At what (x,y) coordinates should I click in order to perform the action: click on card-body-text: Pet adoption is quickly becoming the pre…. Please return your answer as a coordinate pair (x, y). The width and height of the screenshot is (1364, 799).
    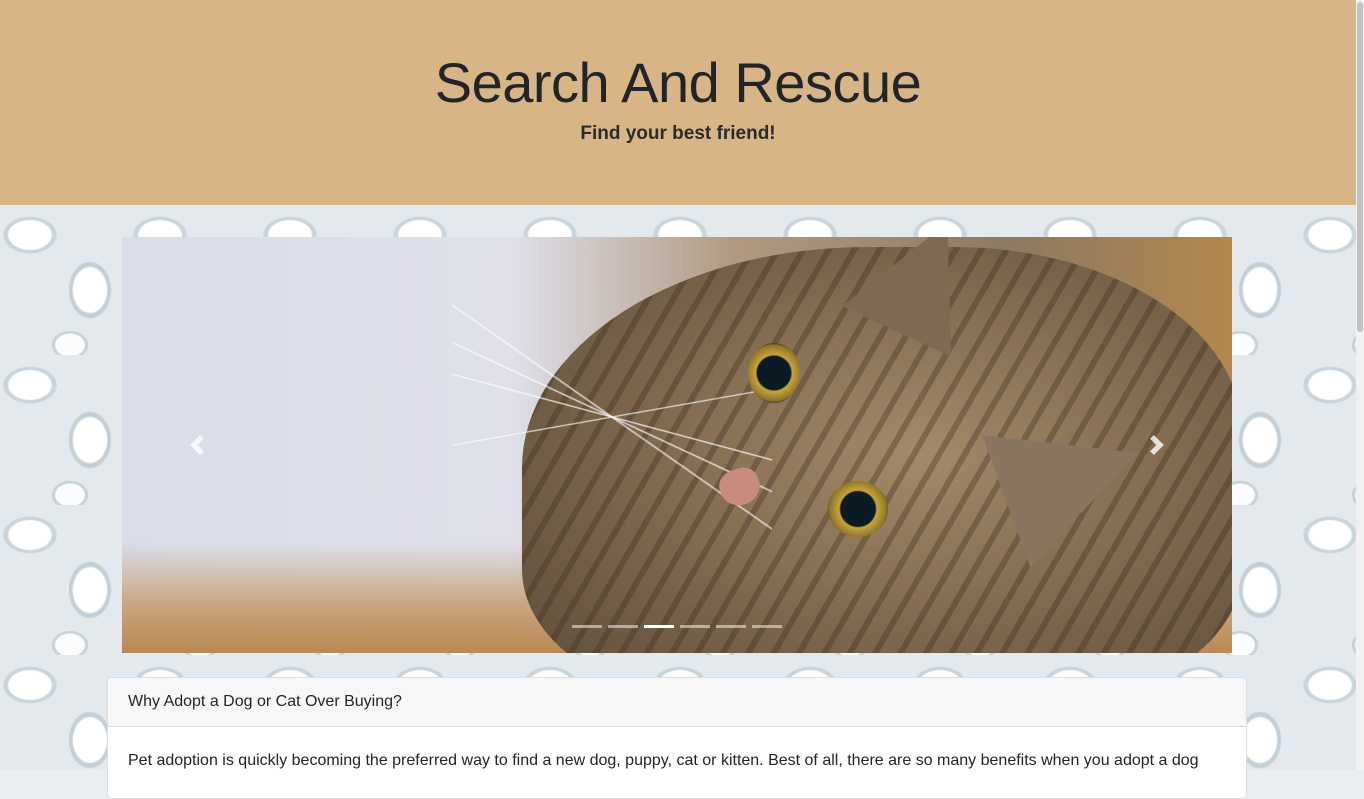
    Looking at the image, I should click on (663, 760).